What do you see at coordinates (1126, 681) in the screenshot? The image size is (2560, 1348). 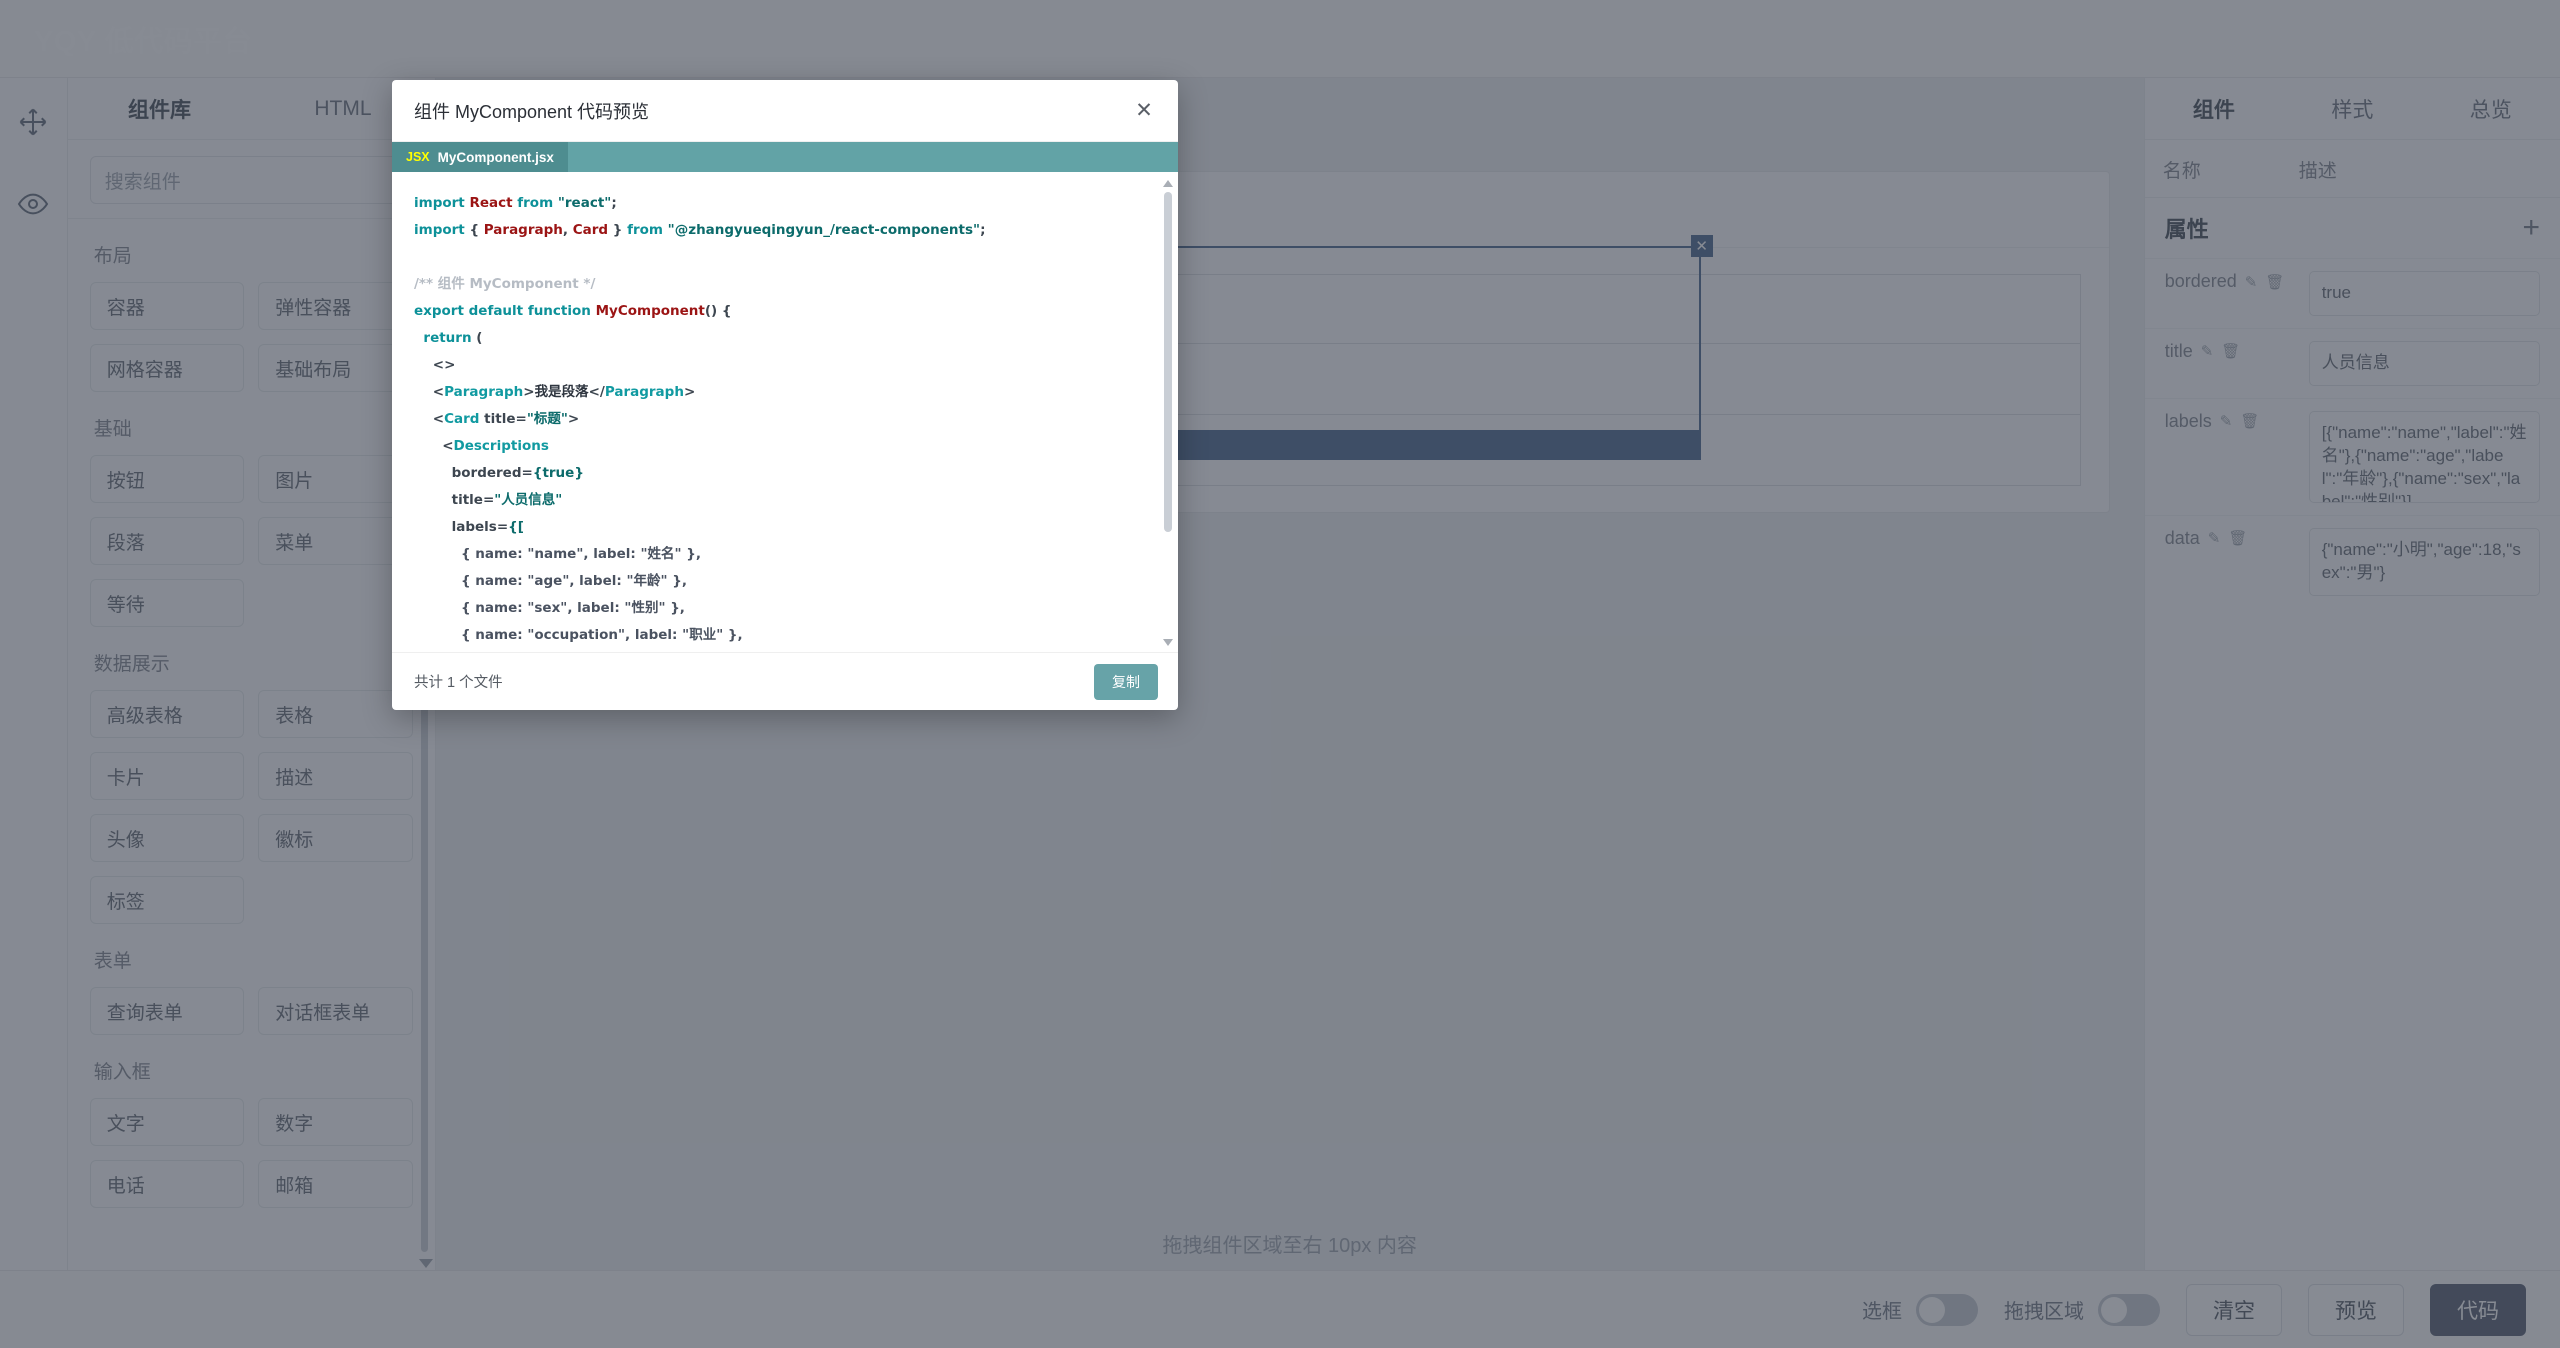 I see `copy-button: 复制` at bounding box center [1126, 681].